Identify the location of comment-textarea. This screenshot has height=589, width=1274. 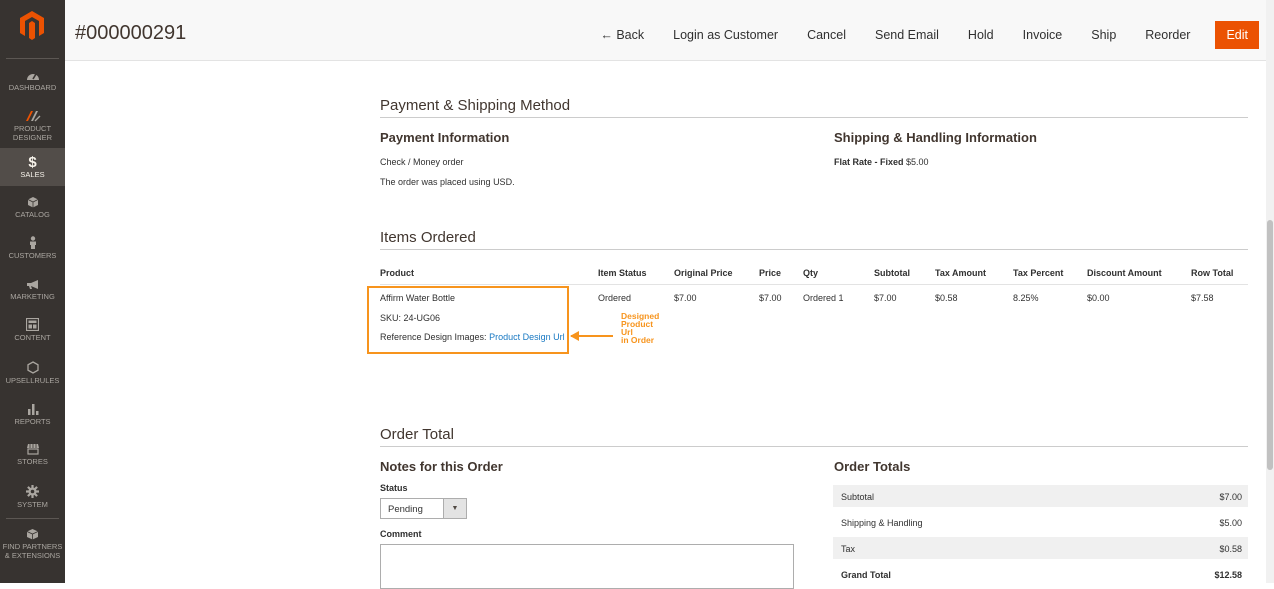
(587, 566).